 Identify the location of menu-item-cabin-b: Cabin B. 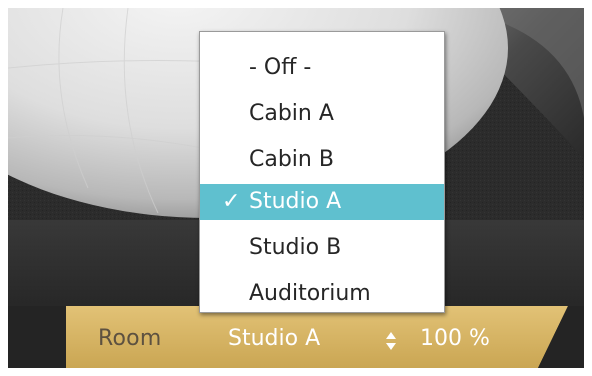
(322, 160).